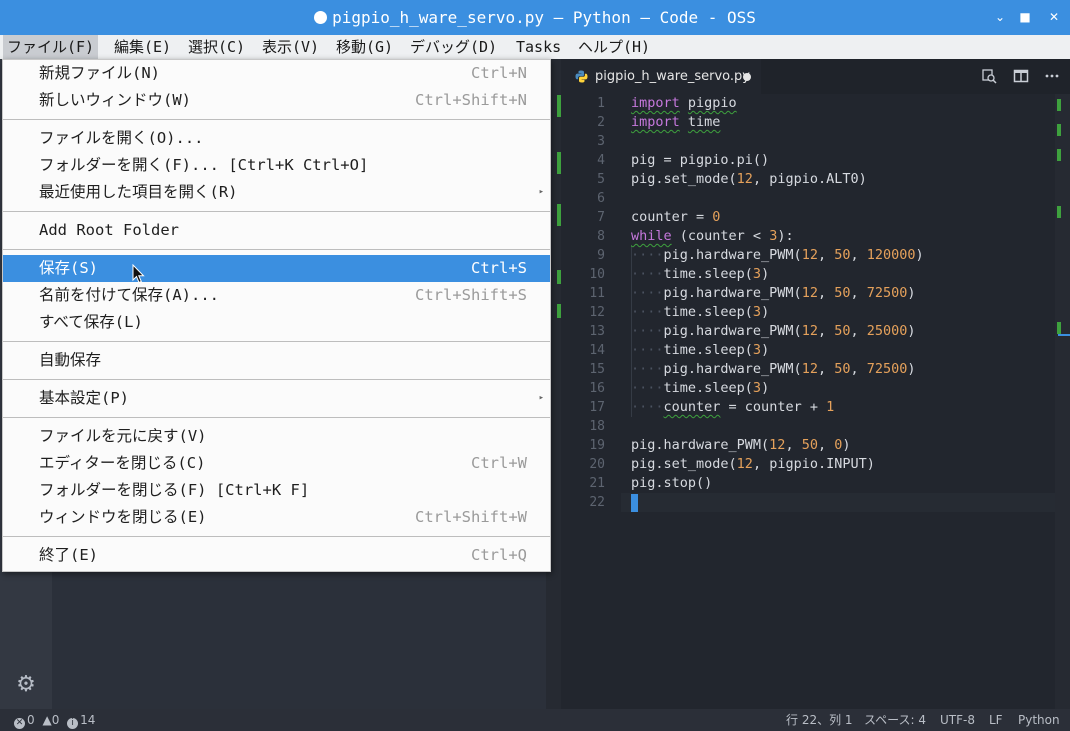 Image resolution: width=1070 pixels, height=731 pixels. I want to click on overview-cursor-marker, so click(1064, 335).